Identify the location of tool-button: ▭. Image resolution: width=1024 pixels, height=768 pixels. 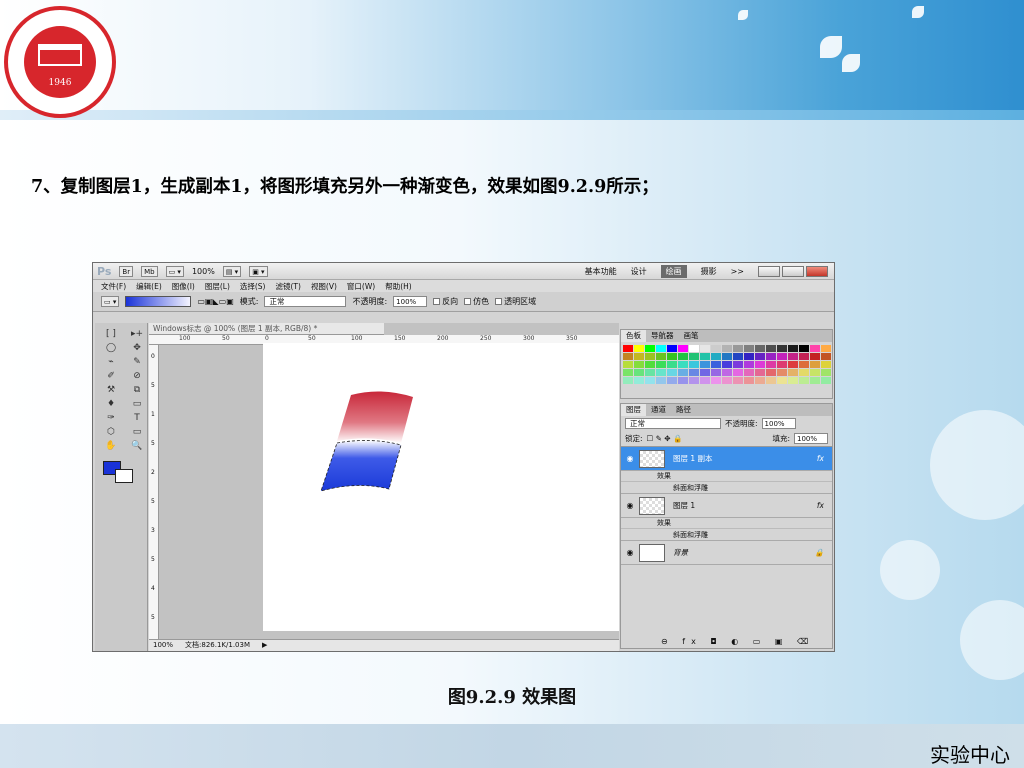
(137, 432).